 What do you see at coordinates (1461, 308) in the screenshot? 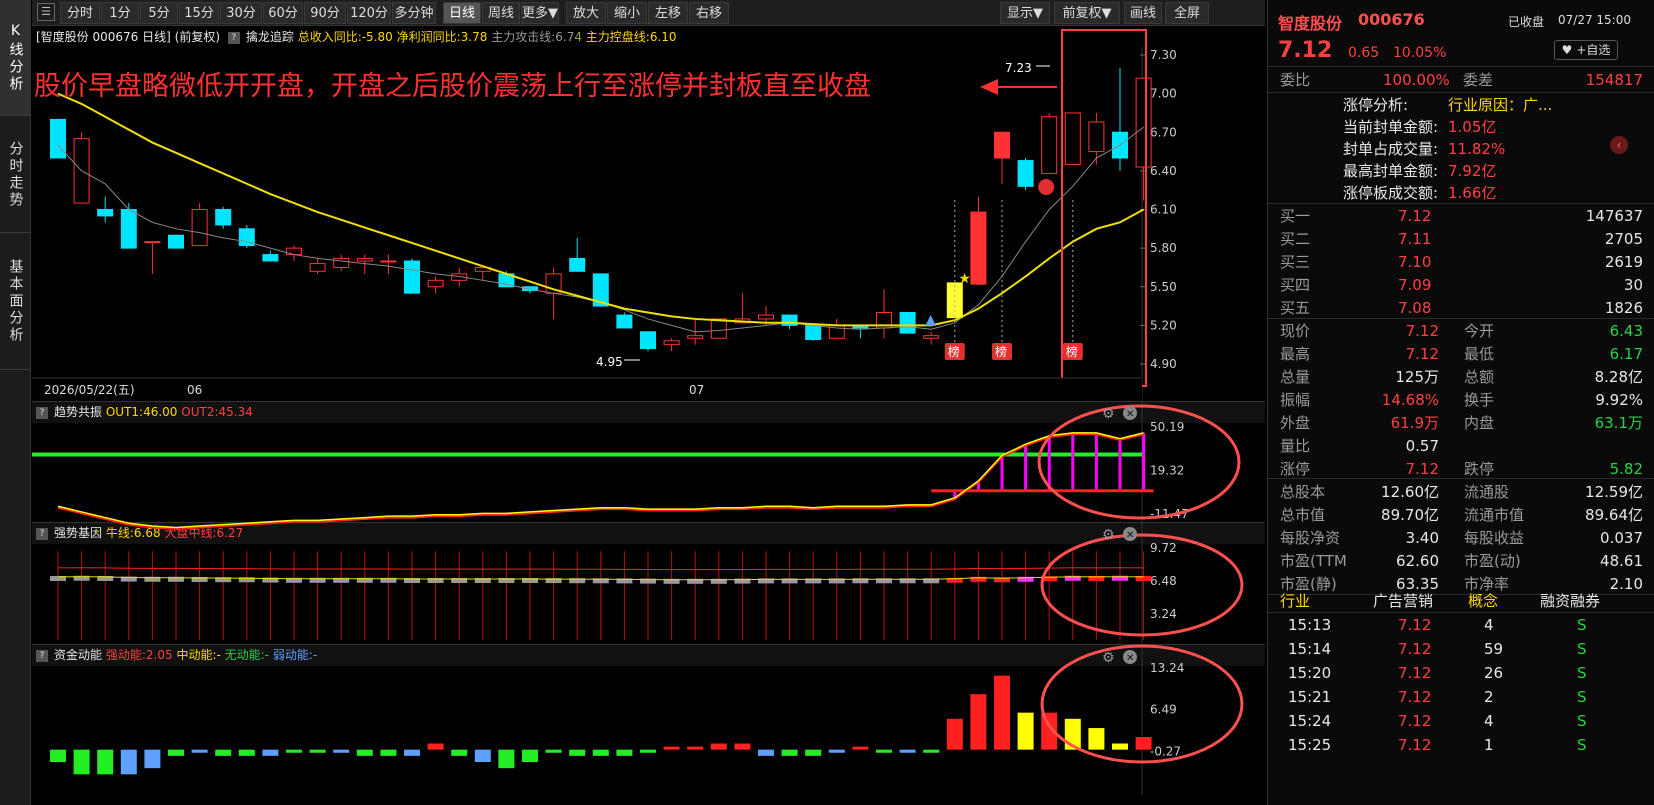
I see `bid-row: 买五 7.08 1826` at bounding box center [1461, 308].